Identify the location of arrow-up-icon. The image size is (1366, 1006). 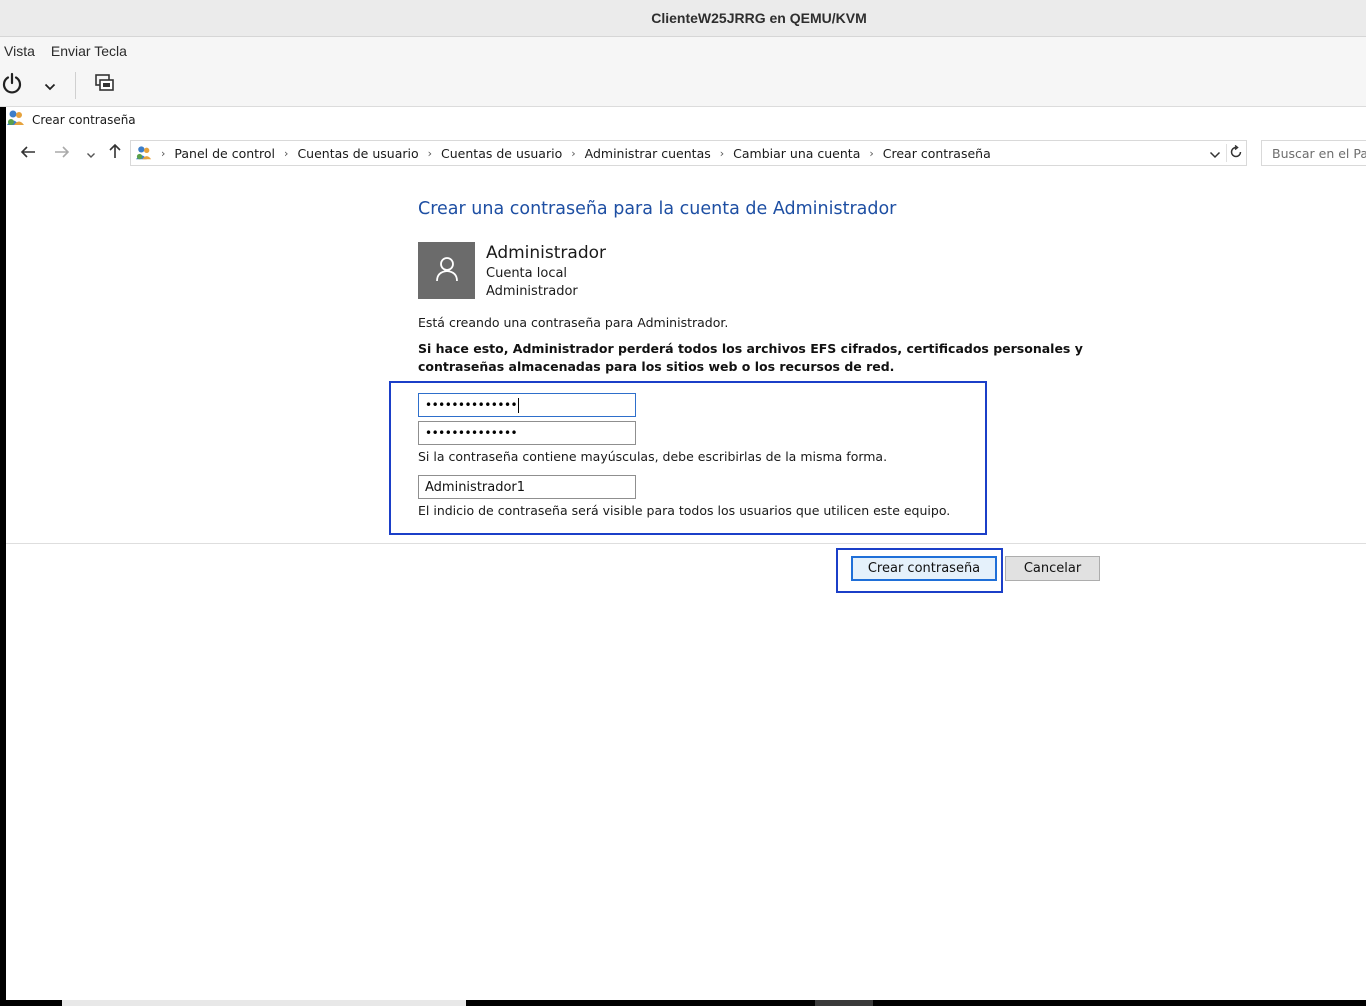
(115, 153).